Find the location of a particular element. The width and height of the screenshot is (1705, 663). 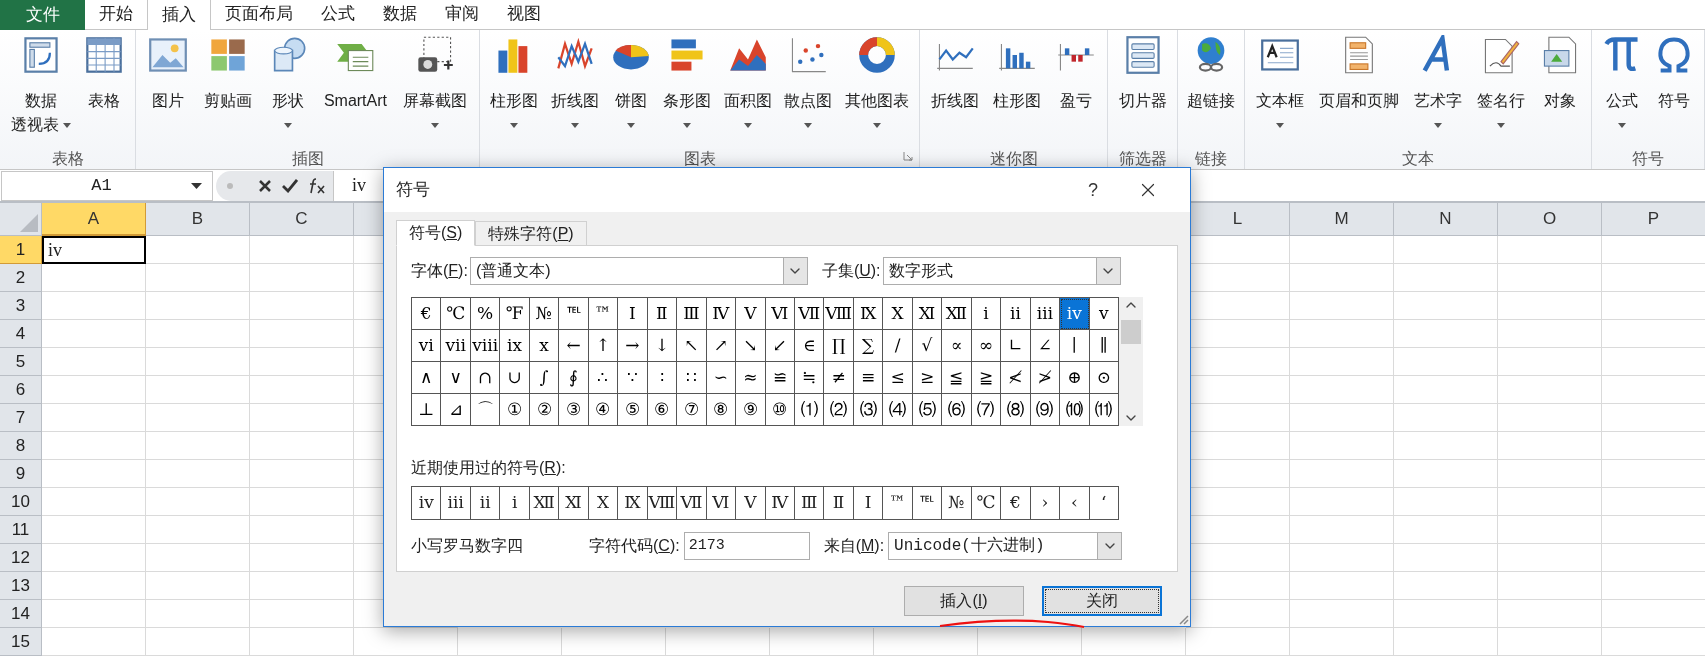

symbol-cell: ⑺ is located at coordinates (986, 410).